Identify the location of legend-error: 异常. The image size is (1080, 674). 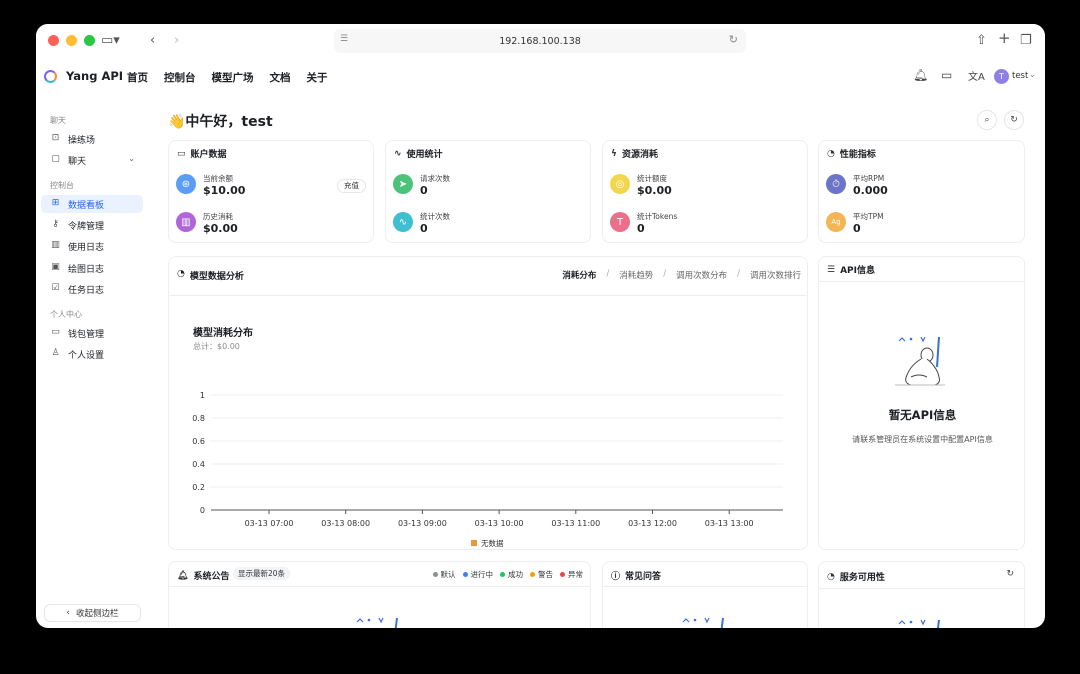
(571, 574).